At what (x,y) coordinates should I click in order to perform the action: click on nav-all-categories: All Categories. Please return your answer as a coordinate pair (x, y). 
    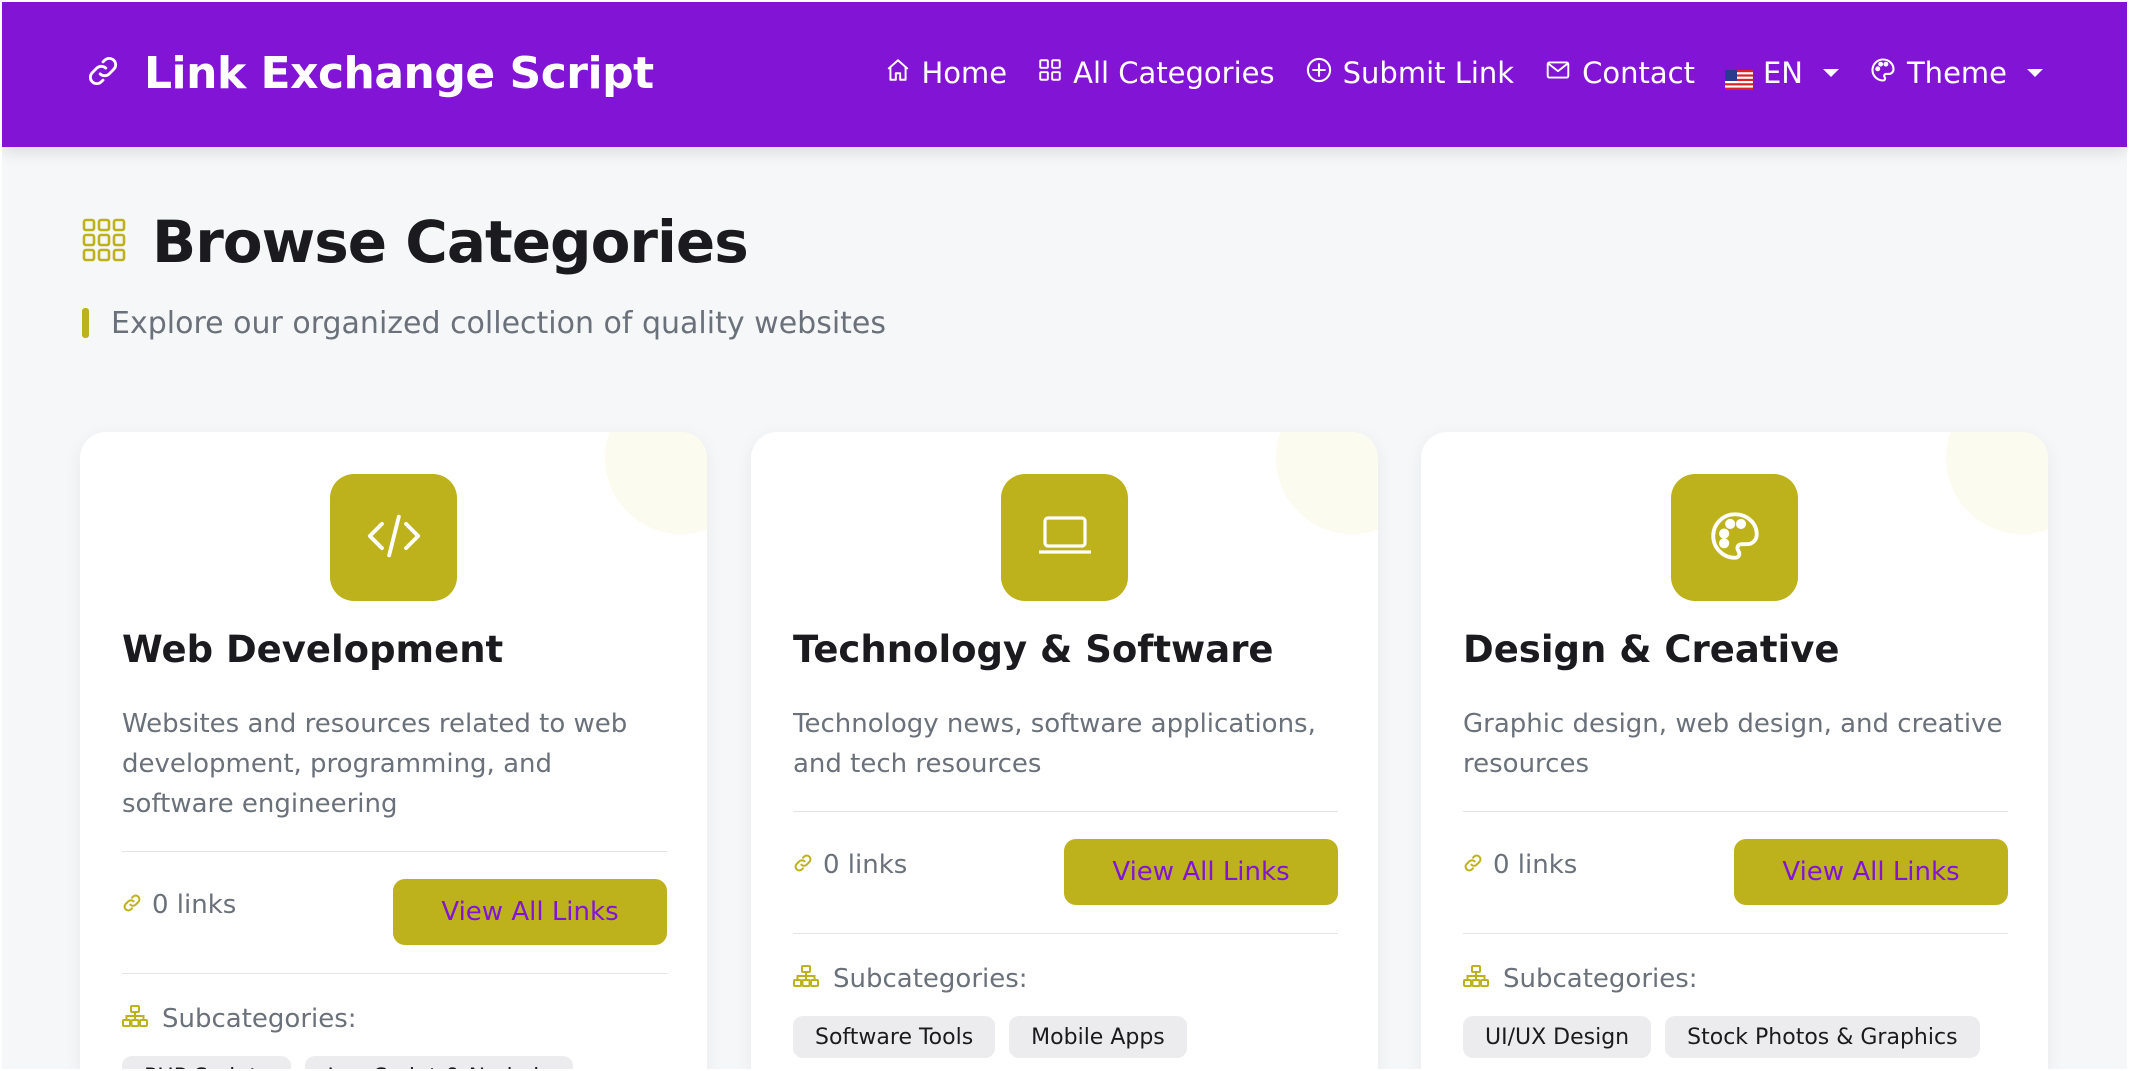
    Looking at the image, I should click on (1156, 73).